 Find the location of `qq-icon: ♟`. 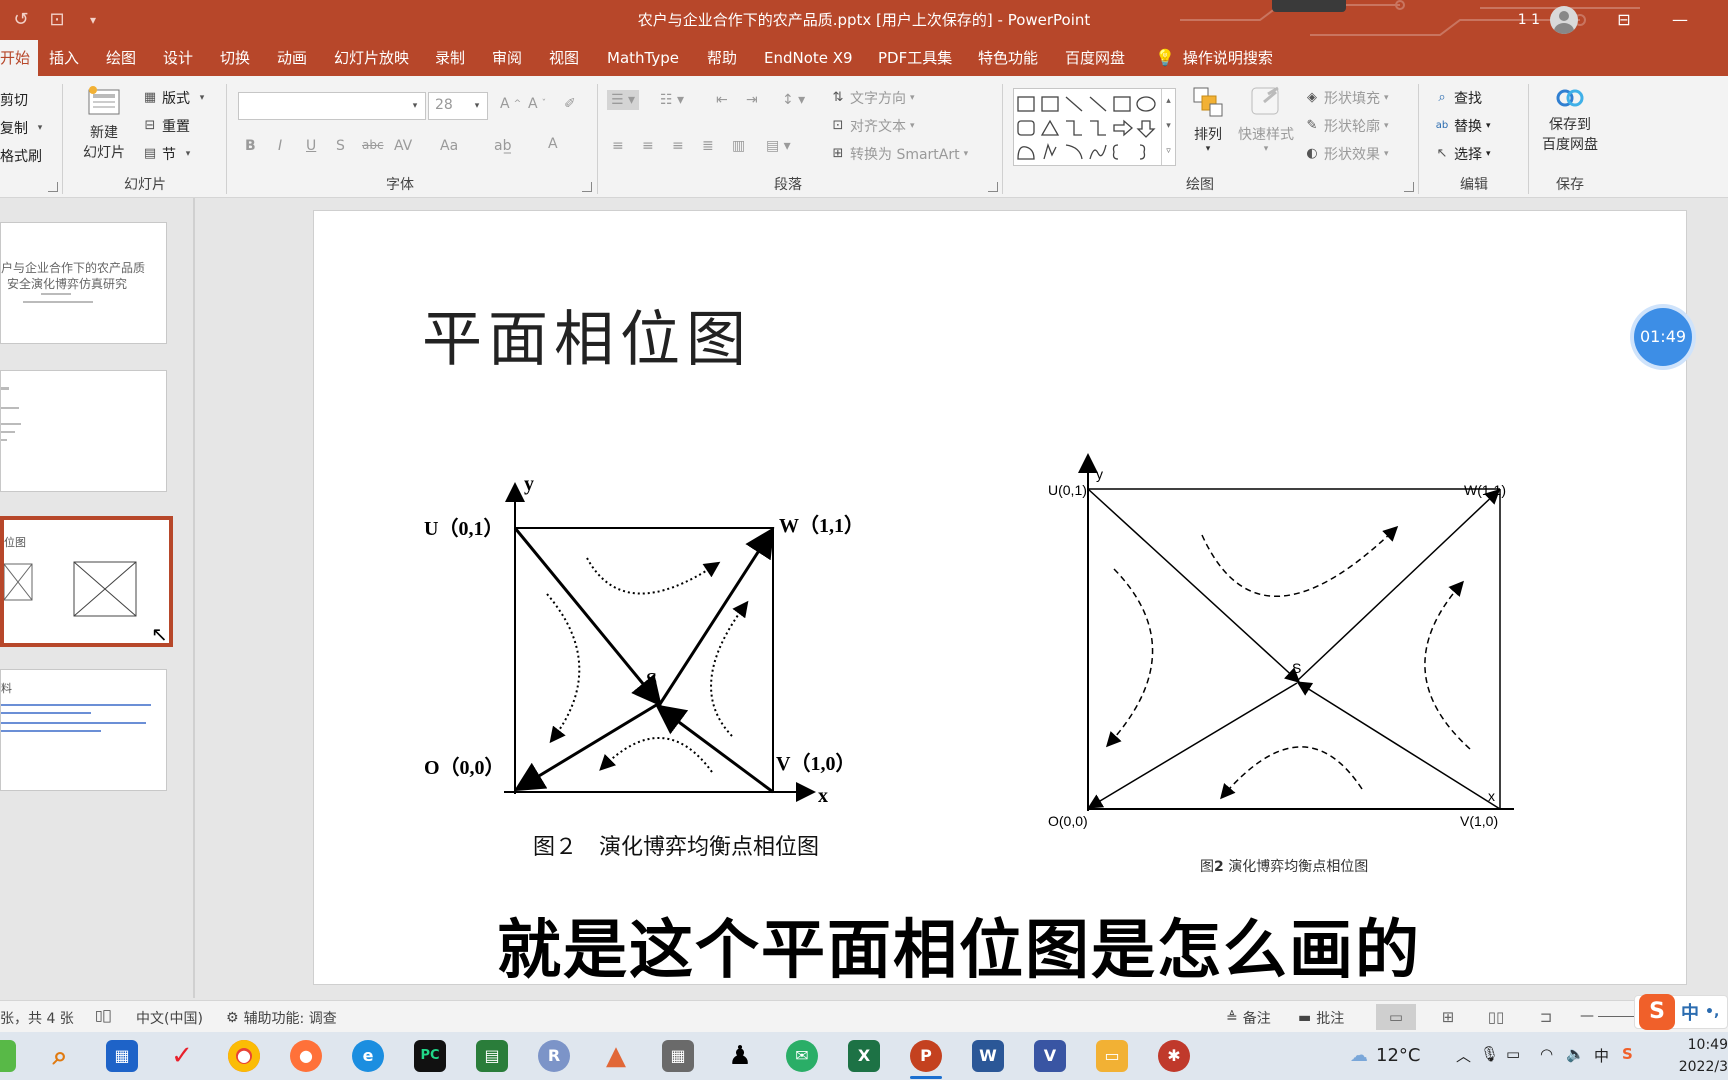

qq-icon: ♟ is located at coordinates (740, 1056).